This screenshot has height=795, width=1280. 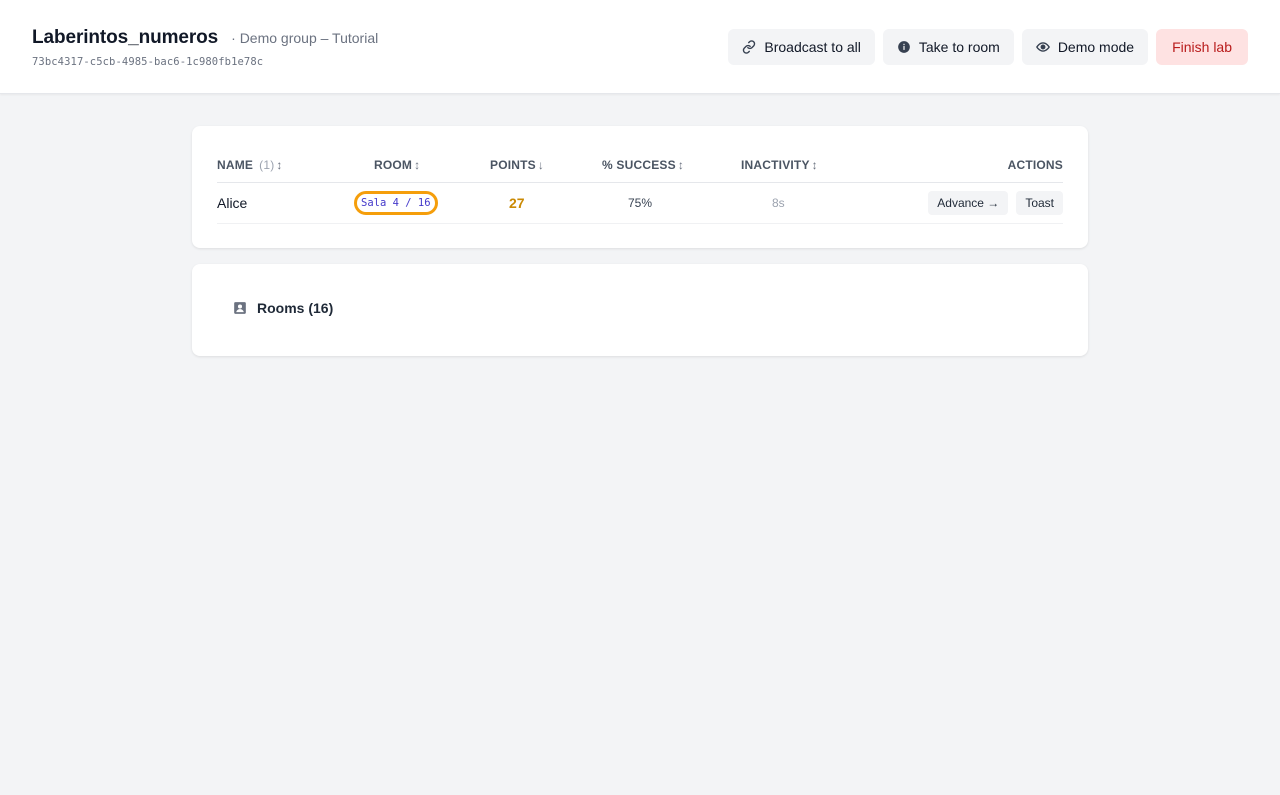 What do you see at coordinates (393, 165) in the screenshot?
I see `column-room-label: Room` at bounding box center [393, 165].